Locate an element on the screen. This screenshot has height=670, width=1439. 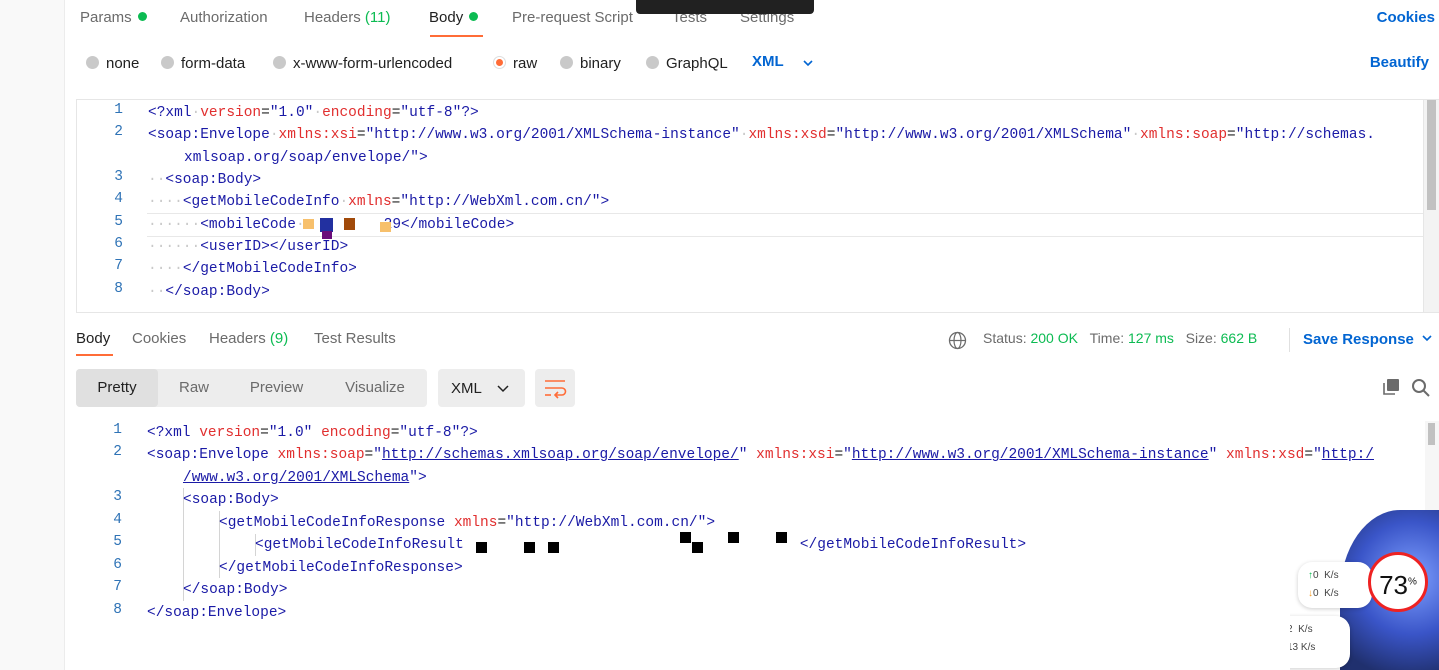
code-line: <?xml version="1.0" encoding="utf-8"?> is located at coordinates (312, 433).